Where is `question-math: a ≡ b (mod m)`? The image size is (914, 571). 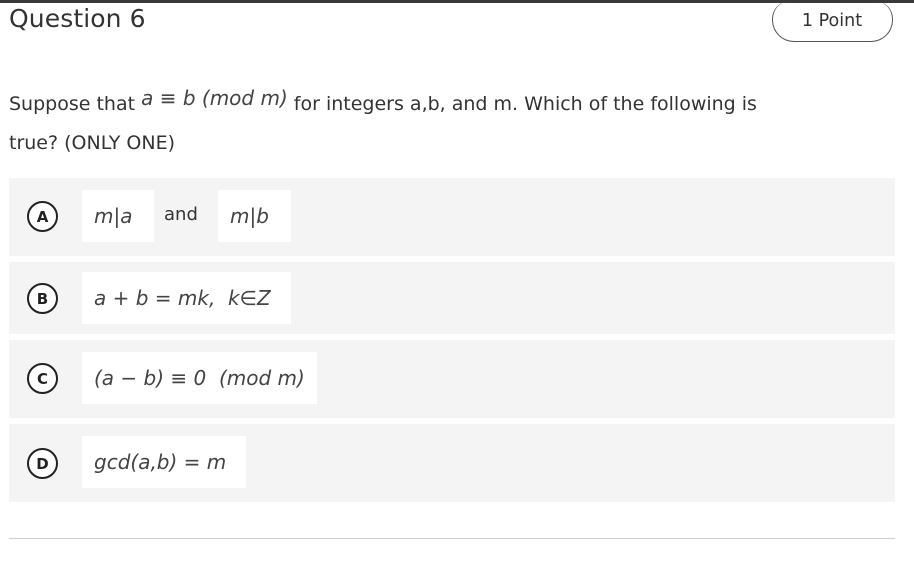 question-math: a ≡ b (mod m) is located at coordinates (214, 98).